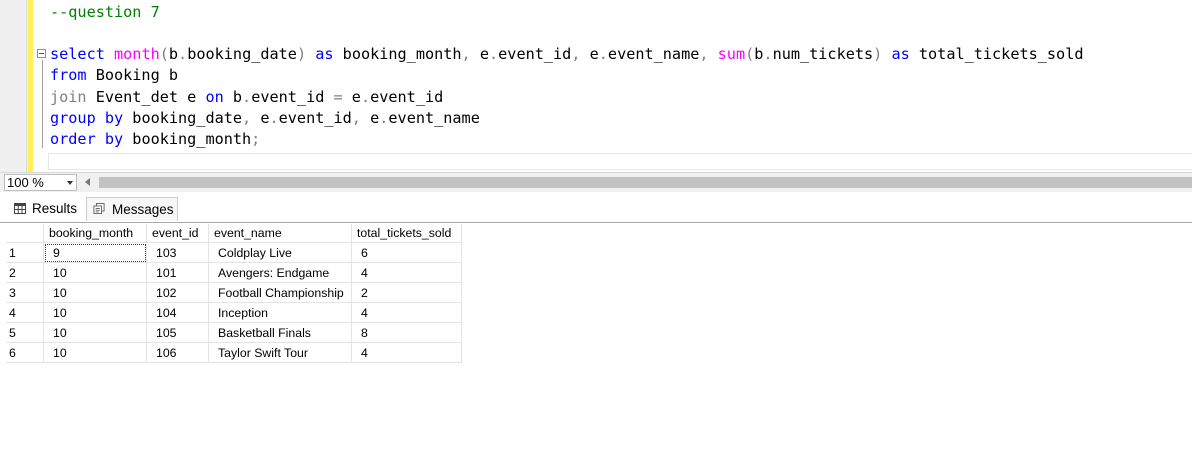 This screenshot has height=474, width=1192. What do you see at coordinates (407, 293) in the screenshot?
I see `table-cell: 2` at bounding box center [407, 293].